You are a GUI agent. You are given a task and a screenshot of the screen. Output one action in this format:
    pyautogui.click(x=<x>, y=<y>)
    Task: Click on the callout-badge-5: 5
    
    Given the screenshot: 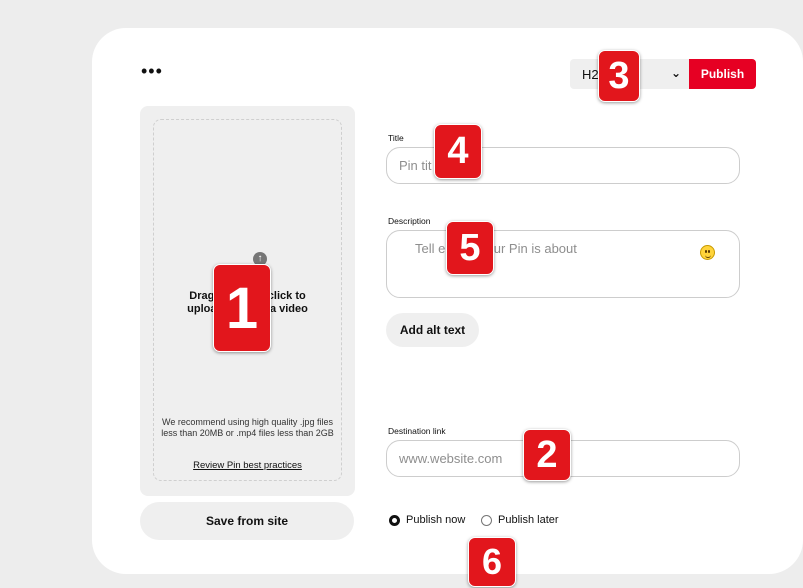 What is the action you would take?
    pyautogui.click(x=470, y=248)
    